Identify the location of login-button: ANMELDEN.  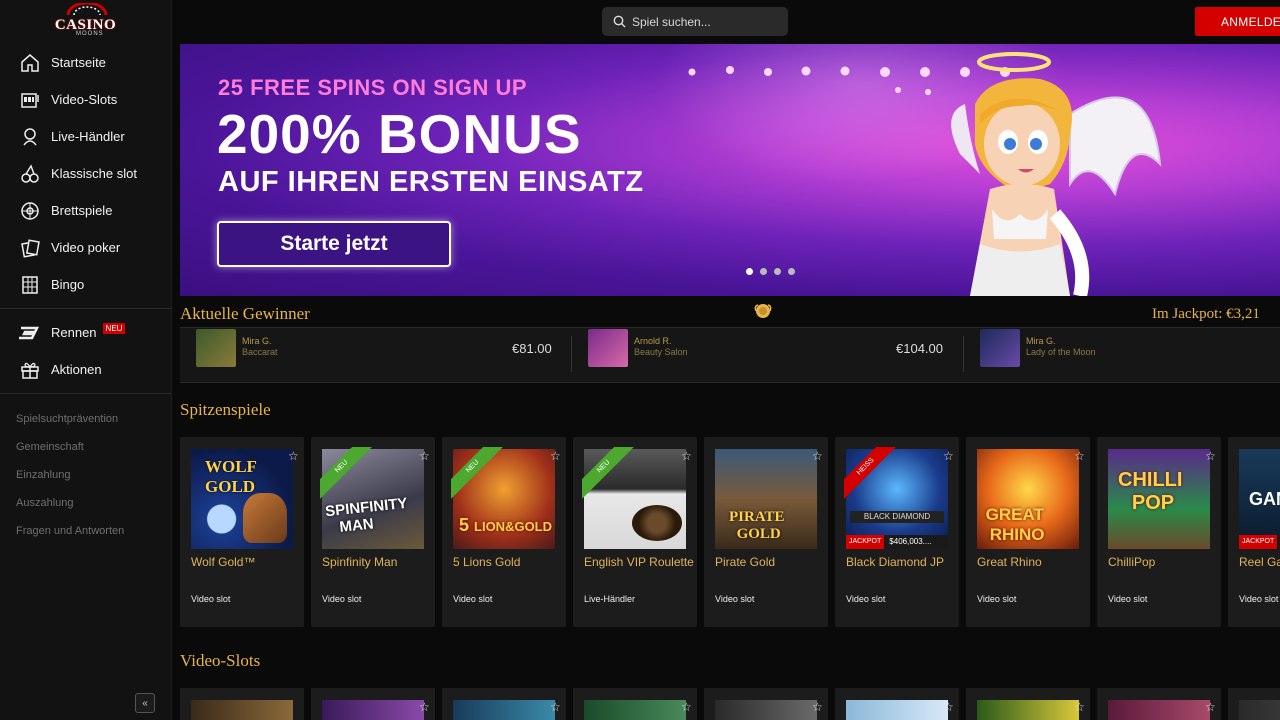
(1237, 21).